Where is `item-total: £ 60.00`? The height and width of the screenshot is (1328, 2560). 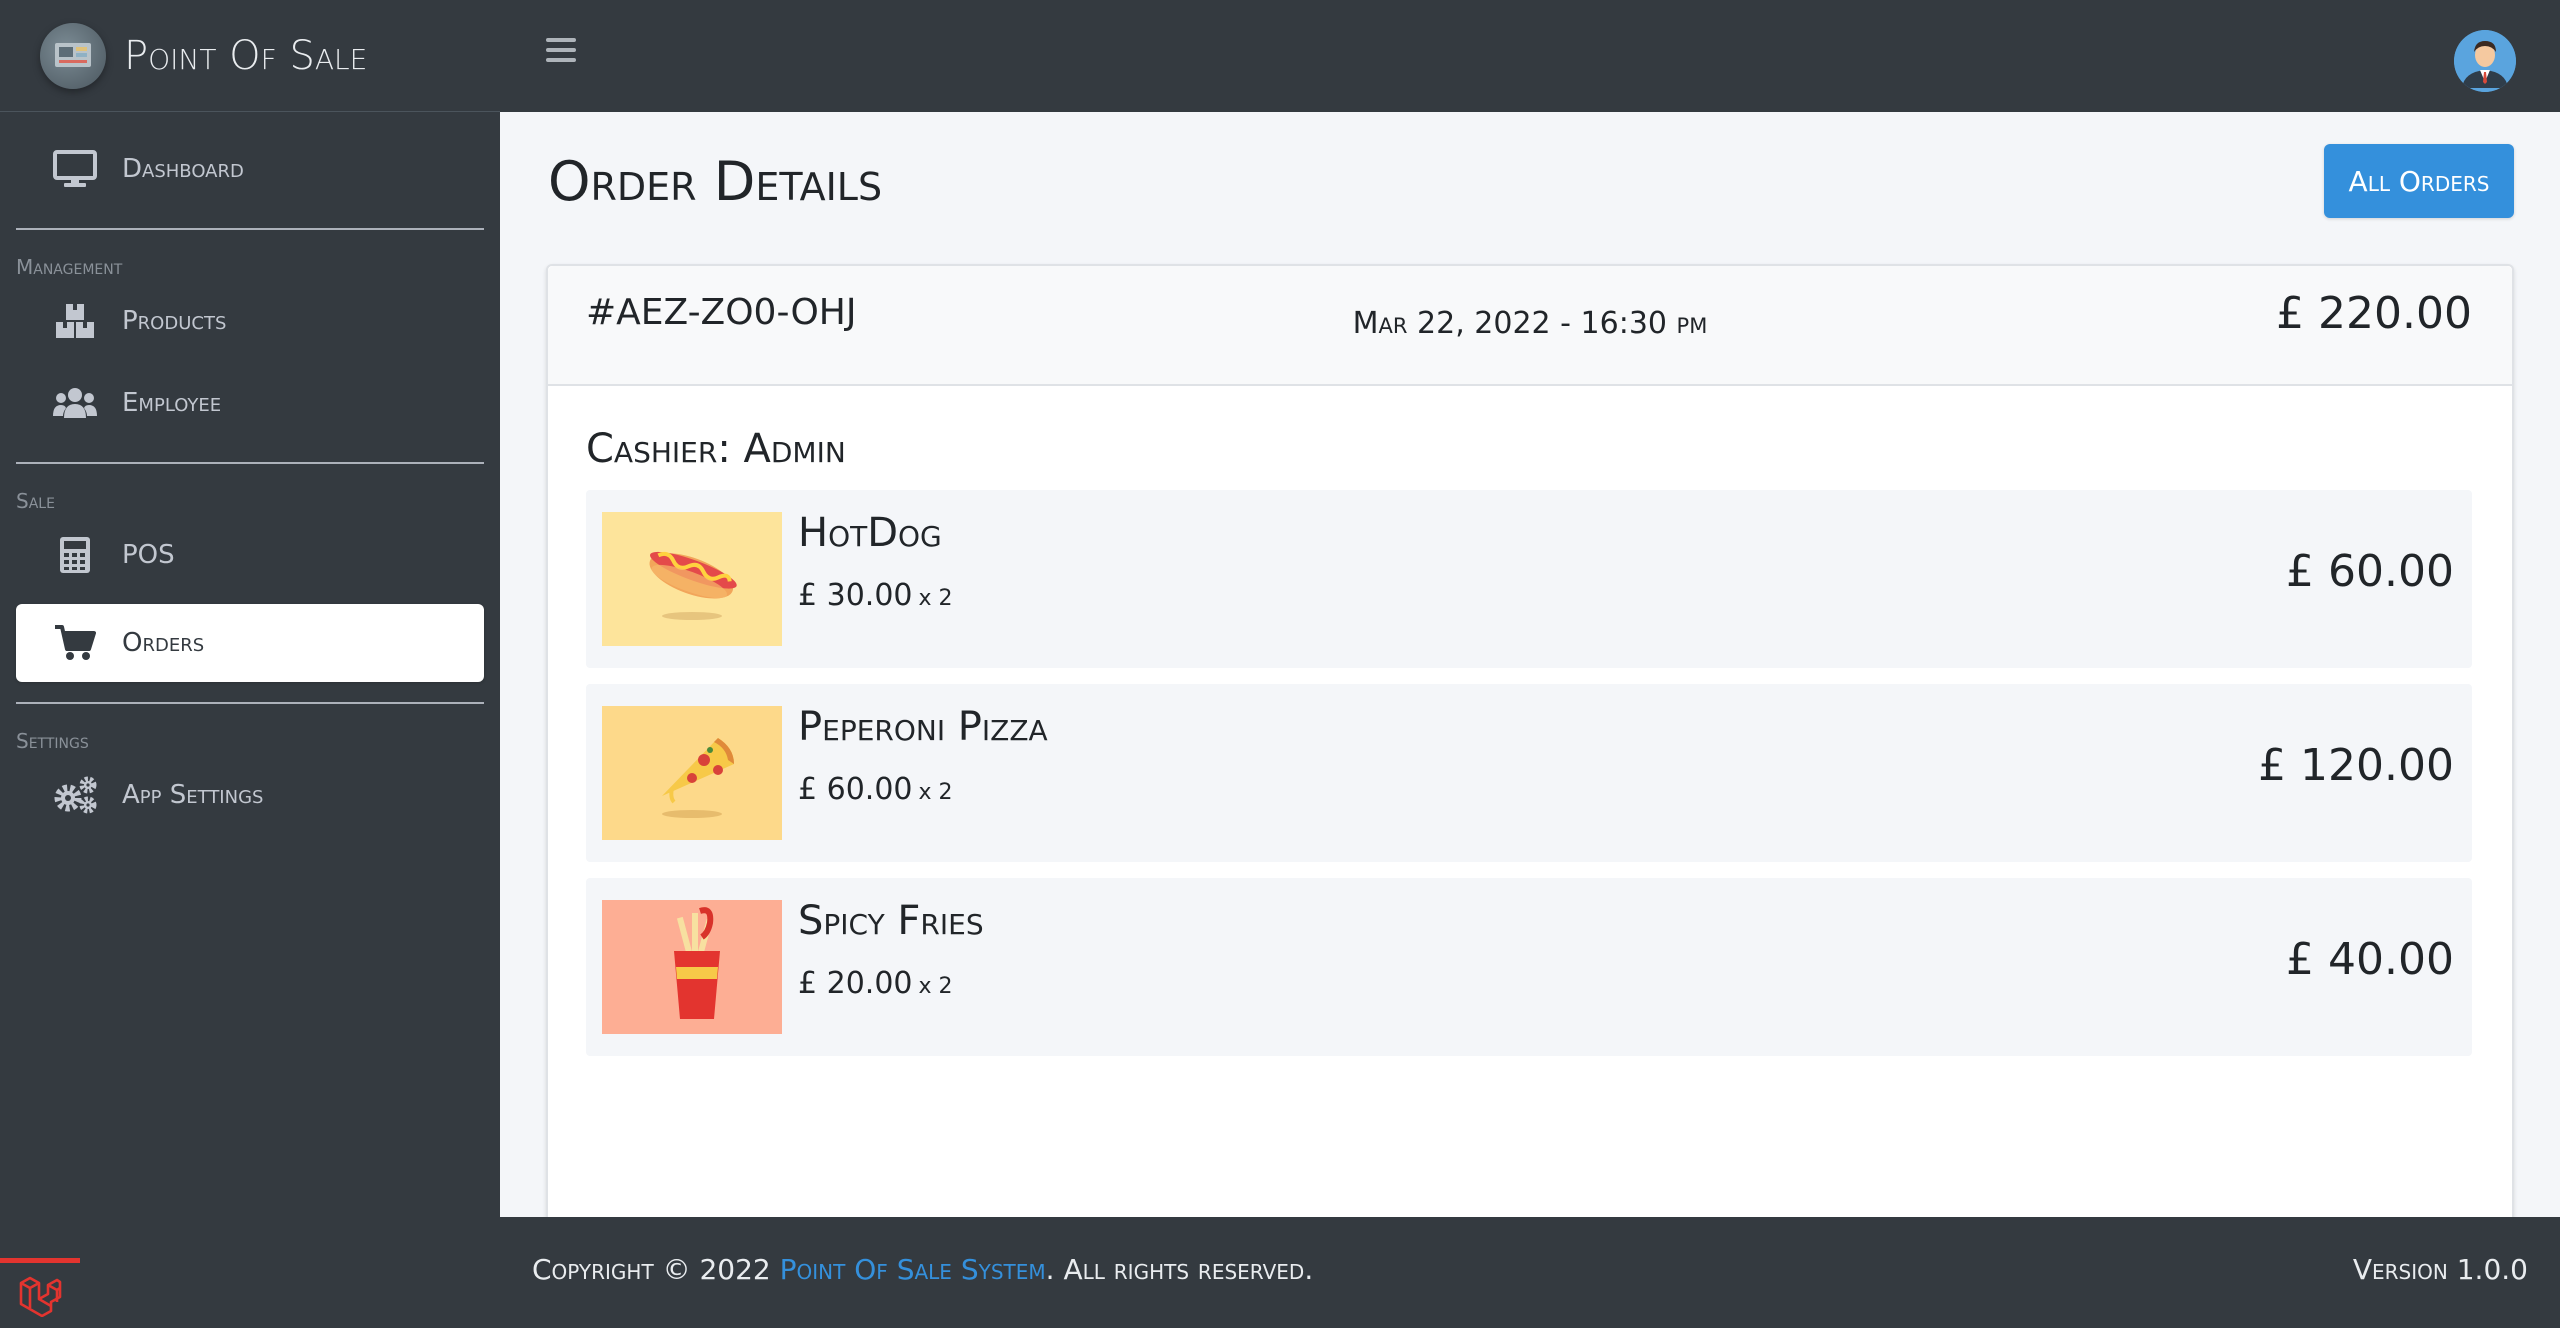 item-total: £ 60.00 is located at coordinates (2370, 571).